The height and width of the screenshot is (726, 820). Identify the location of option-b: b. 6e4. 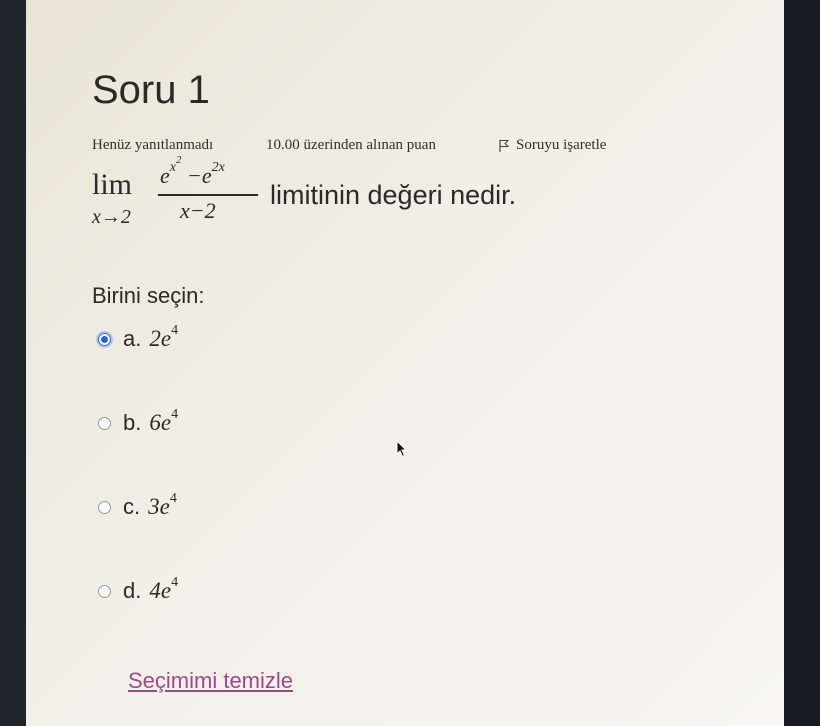
(138, 421).